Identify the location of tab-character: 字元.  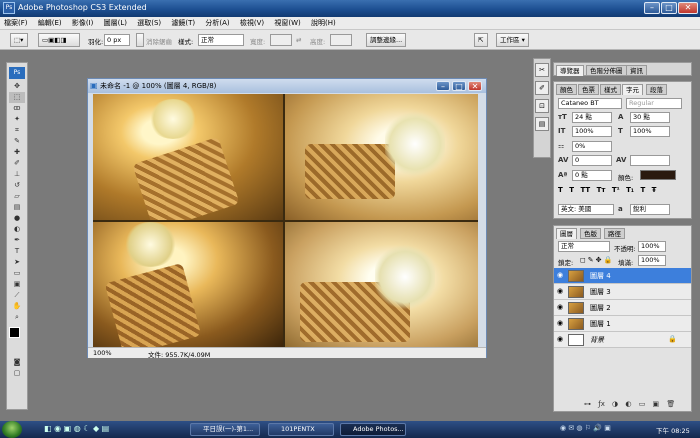
(632, 89).